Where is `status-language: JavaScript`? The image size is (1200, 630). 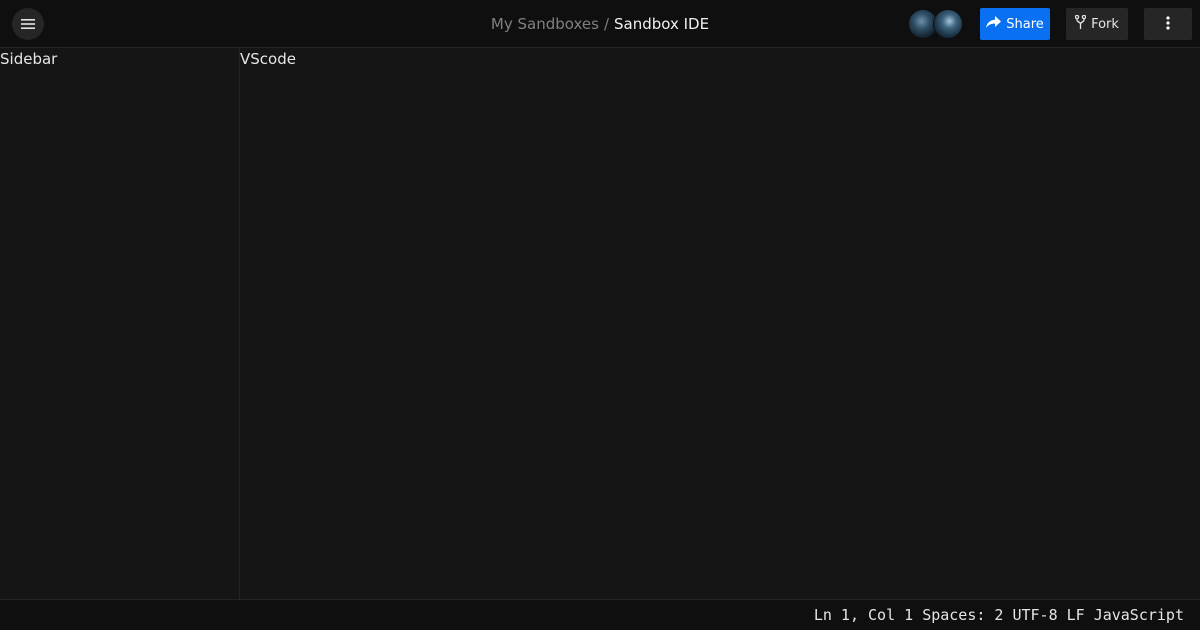 status-language: JavaScript is located at coordinates (1139, 615).